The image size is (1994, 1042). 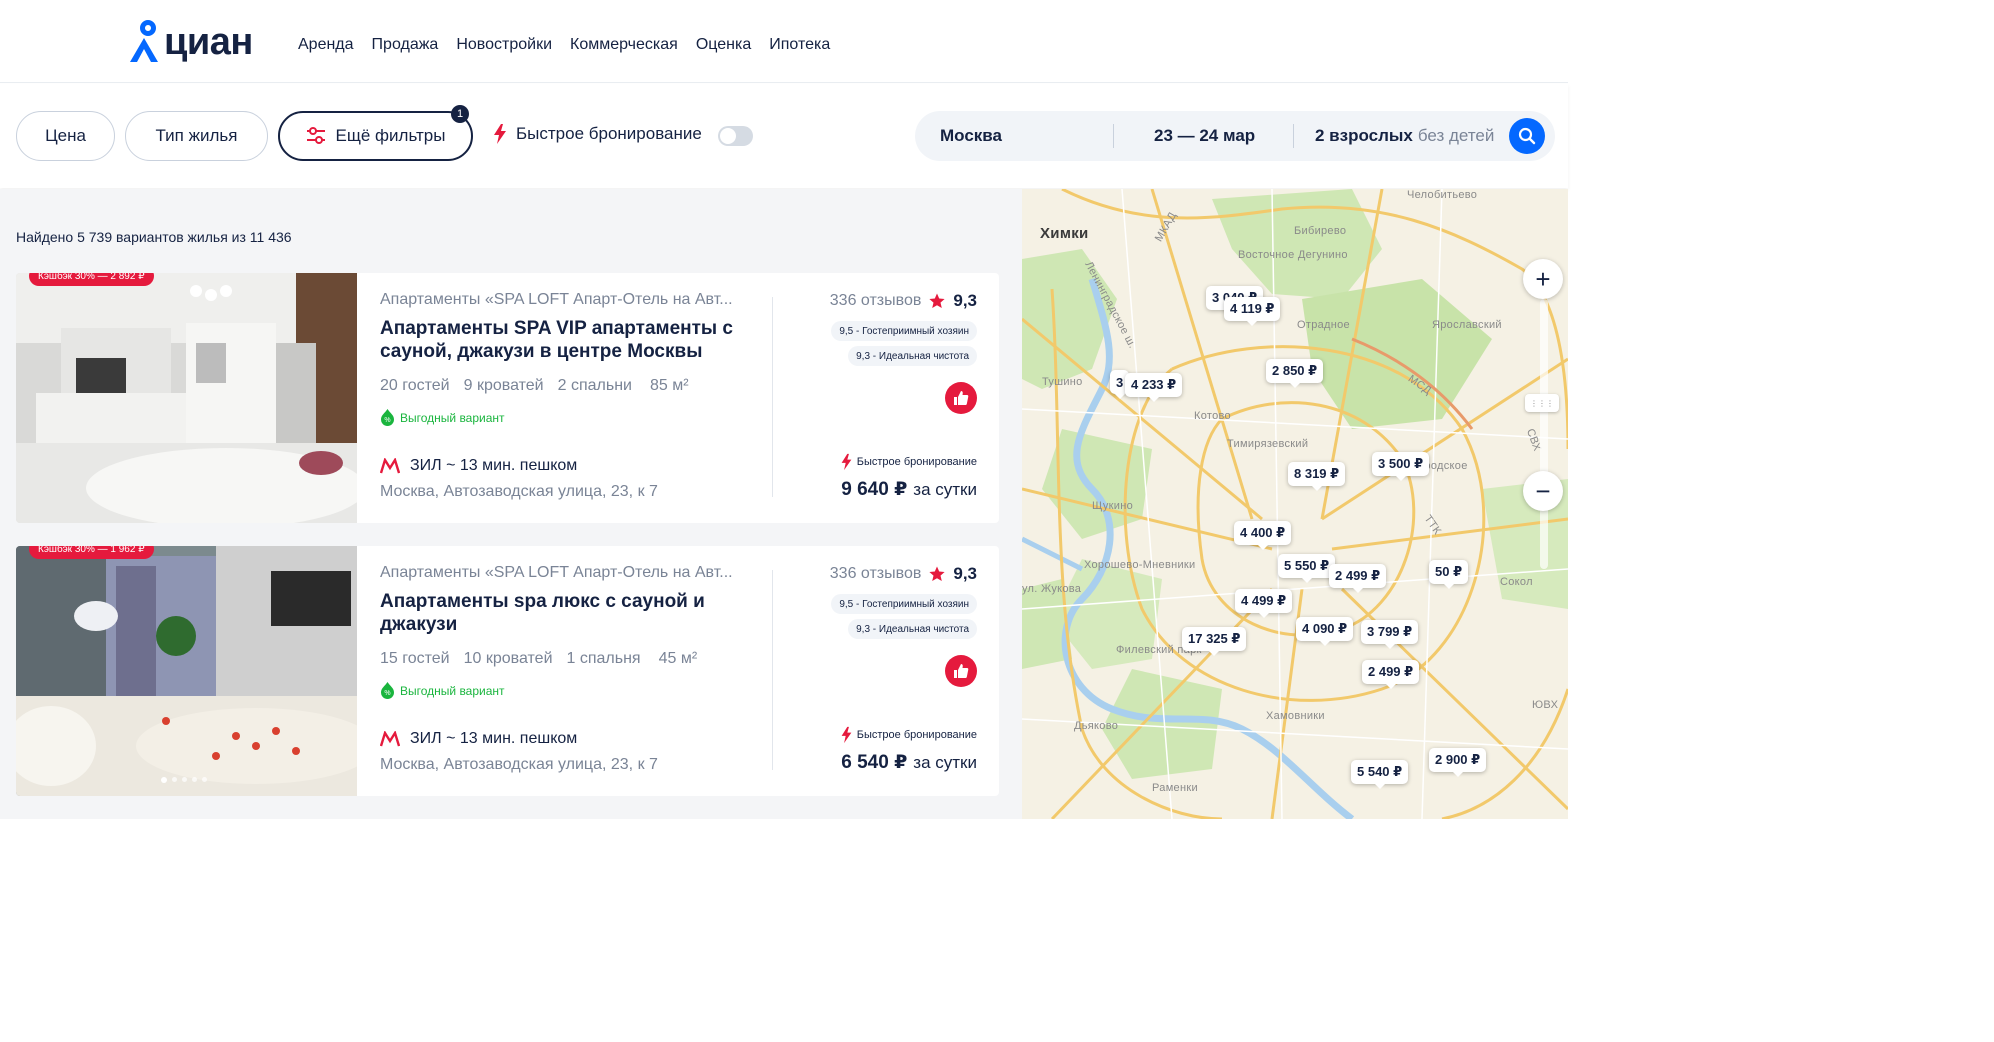 What do you see at coordinates (1096, 726) in the screenshot?
I see `map-label: Дьяково` at bounding box center [1096, 726].